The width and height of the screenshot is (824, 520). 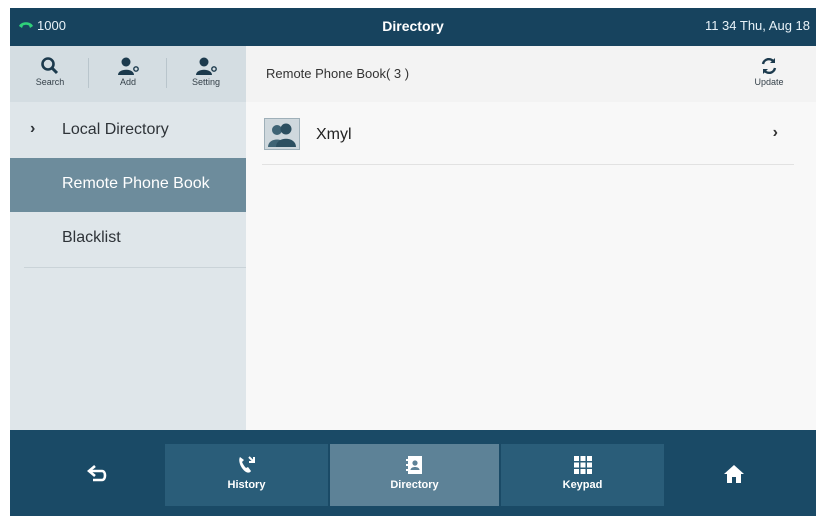 I want to click on contact-row: Xmyl ›, so click(x=528, y=135).